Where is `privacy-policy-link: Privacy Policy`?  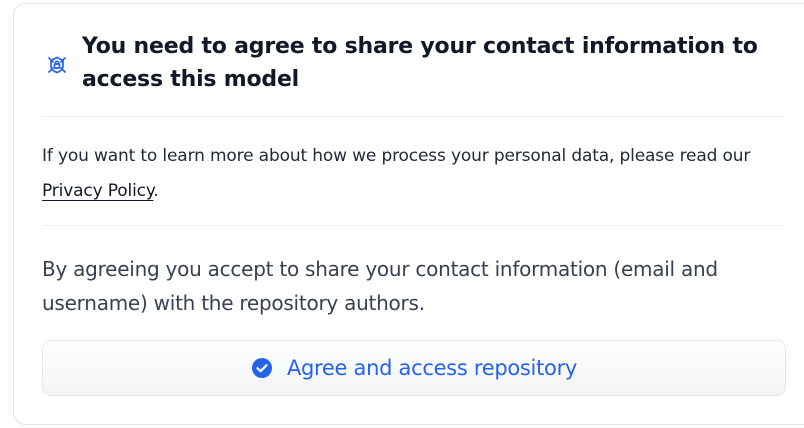
privacy-policy-link: Privacy Policy is located at coordinates (97, 191).